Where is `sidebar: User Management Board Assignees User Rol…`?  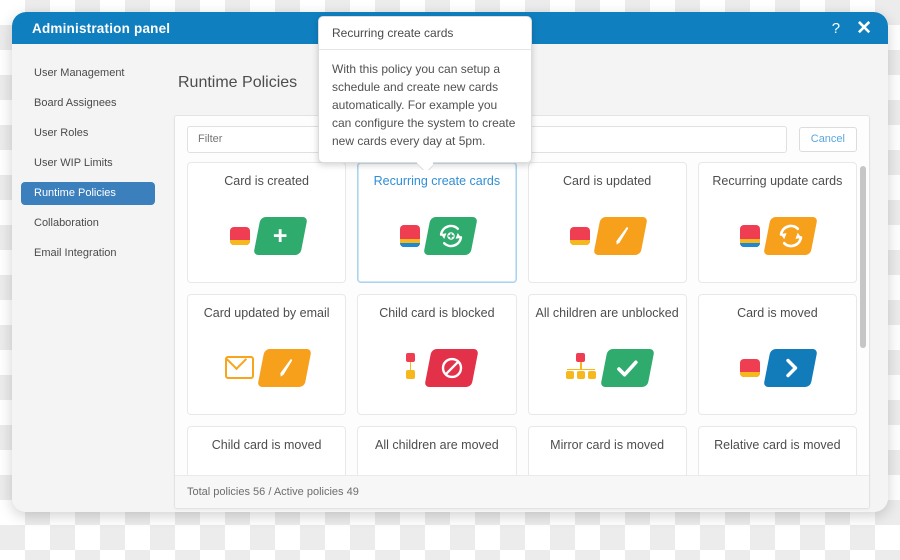 sidebar: User Management Board Assignees User Rol… is located at coordinates (88, 278).